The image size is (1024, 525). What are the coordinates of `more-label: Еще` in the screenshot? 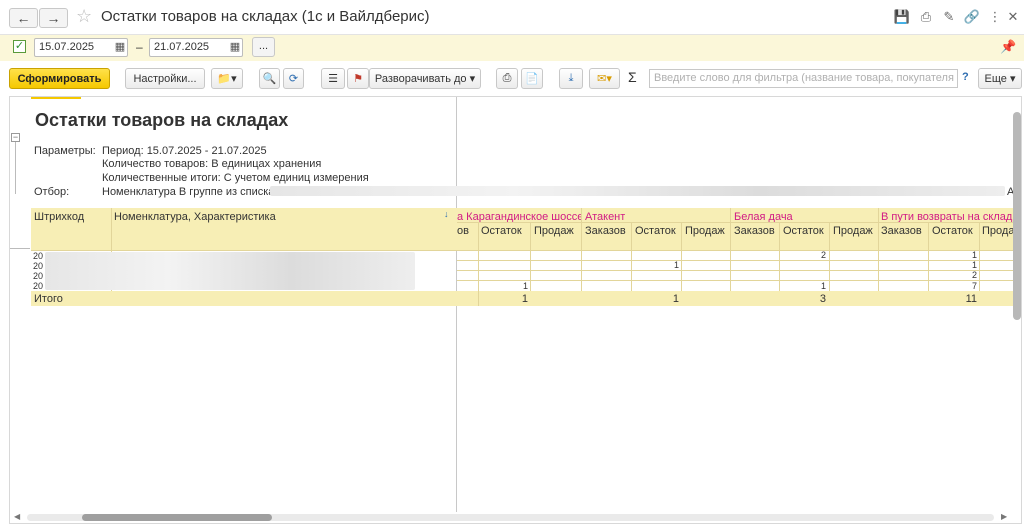 It's located at (995, 78).